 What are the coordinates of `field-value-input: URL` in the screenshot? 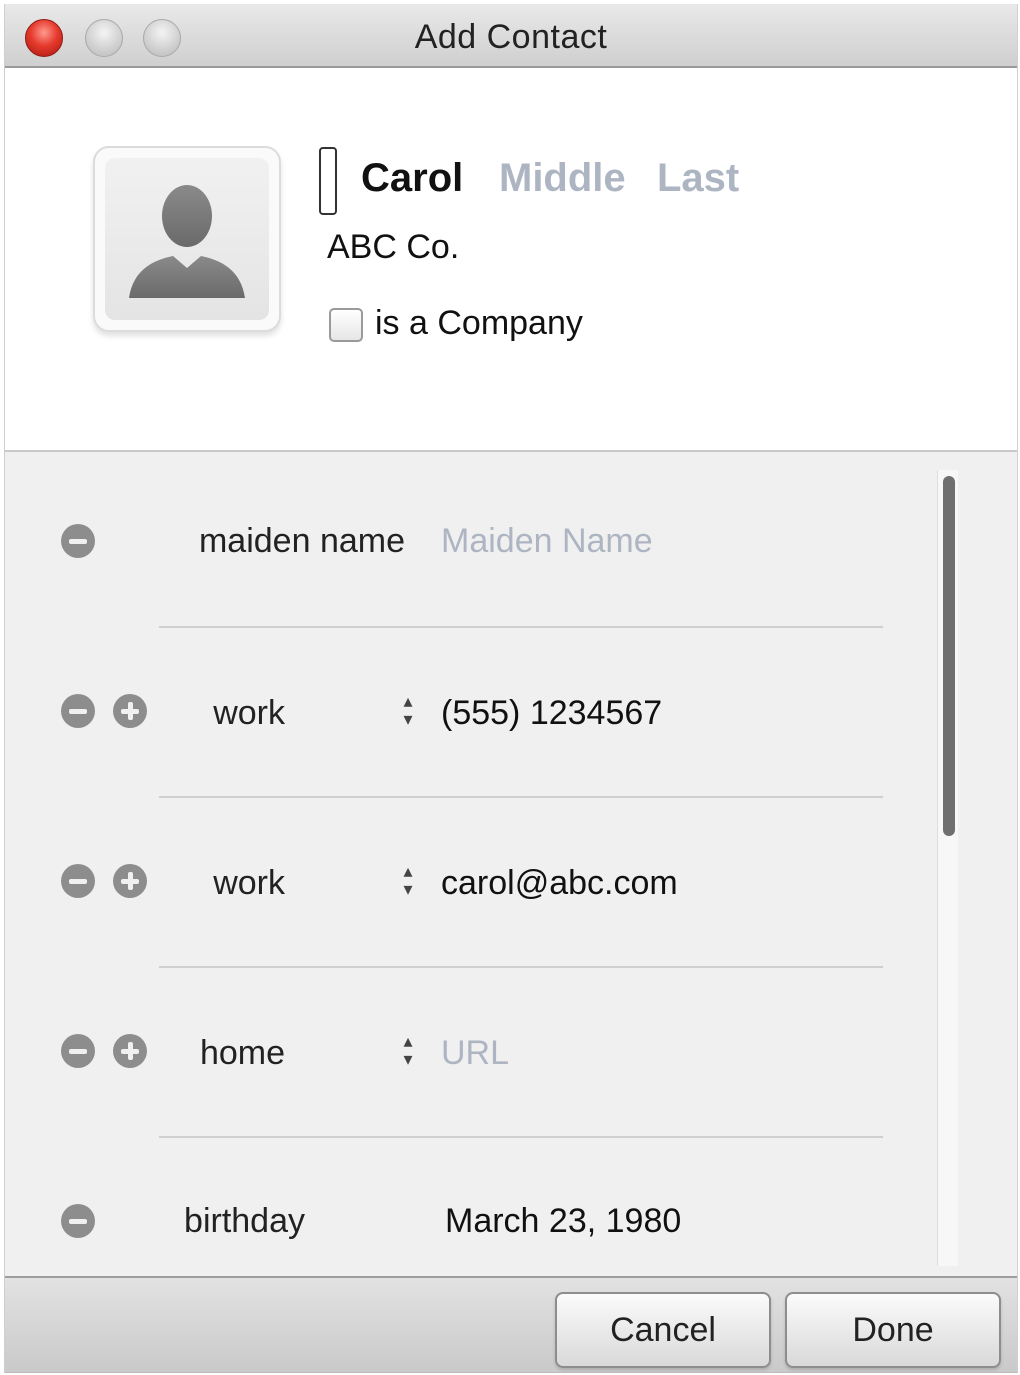 It's located at (475, 1053).